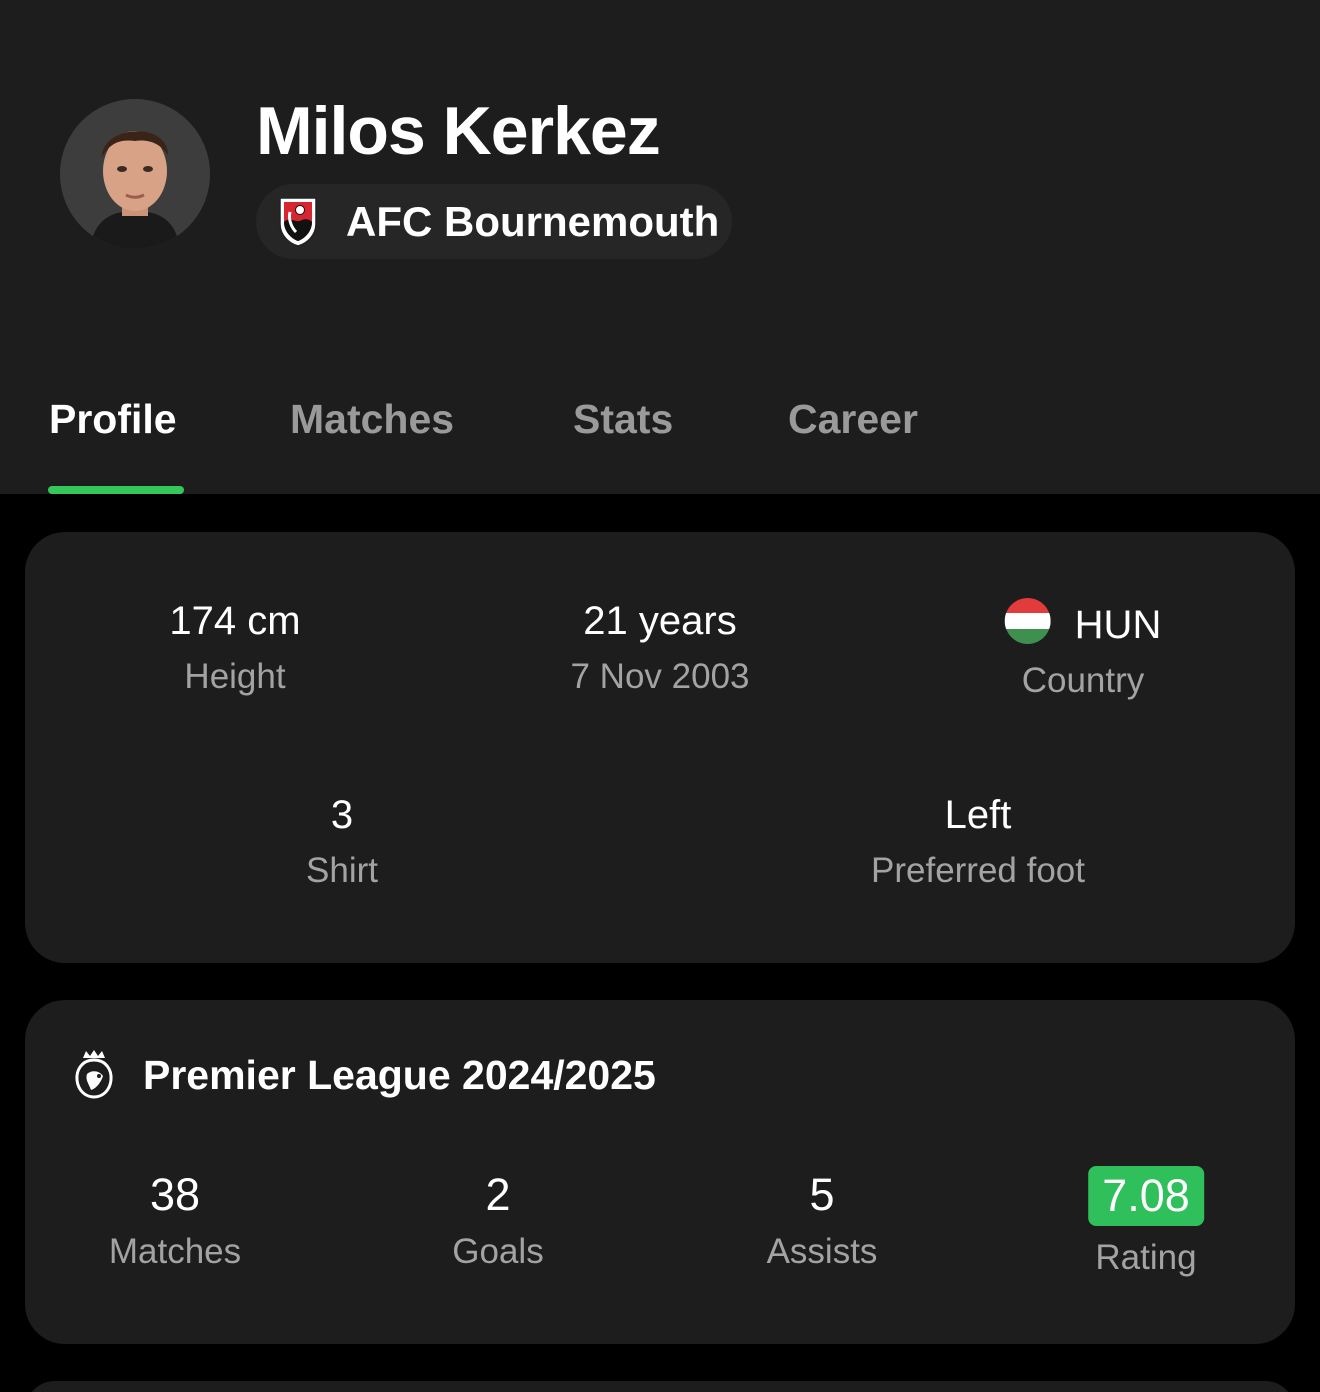 Image resolution: width=1320 pixels, height=1392 pixels. I want to click on player-name: Milos Kerkez, so click(458, 131).